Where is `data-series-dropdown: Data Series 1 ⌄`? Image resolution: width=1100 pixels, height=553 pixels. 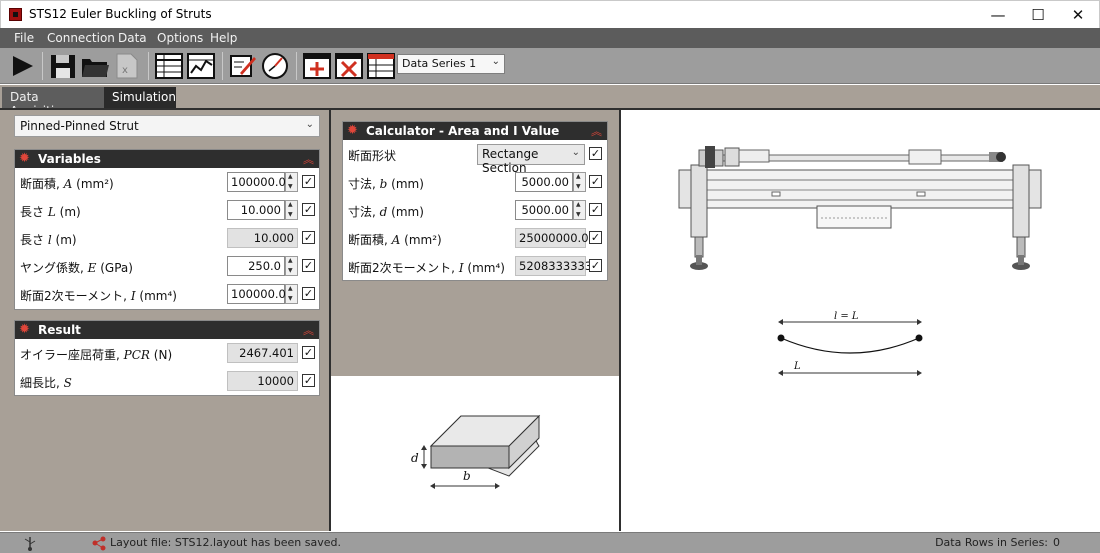
data-series-dropdown: Data Series 1 ⌄ is located at coordinates (451, 64).